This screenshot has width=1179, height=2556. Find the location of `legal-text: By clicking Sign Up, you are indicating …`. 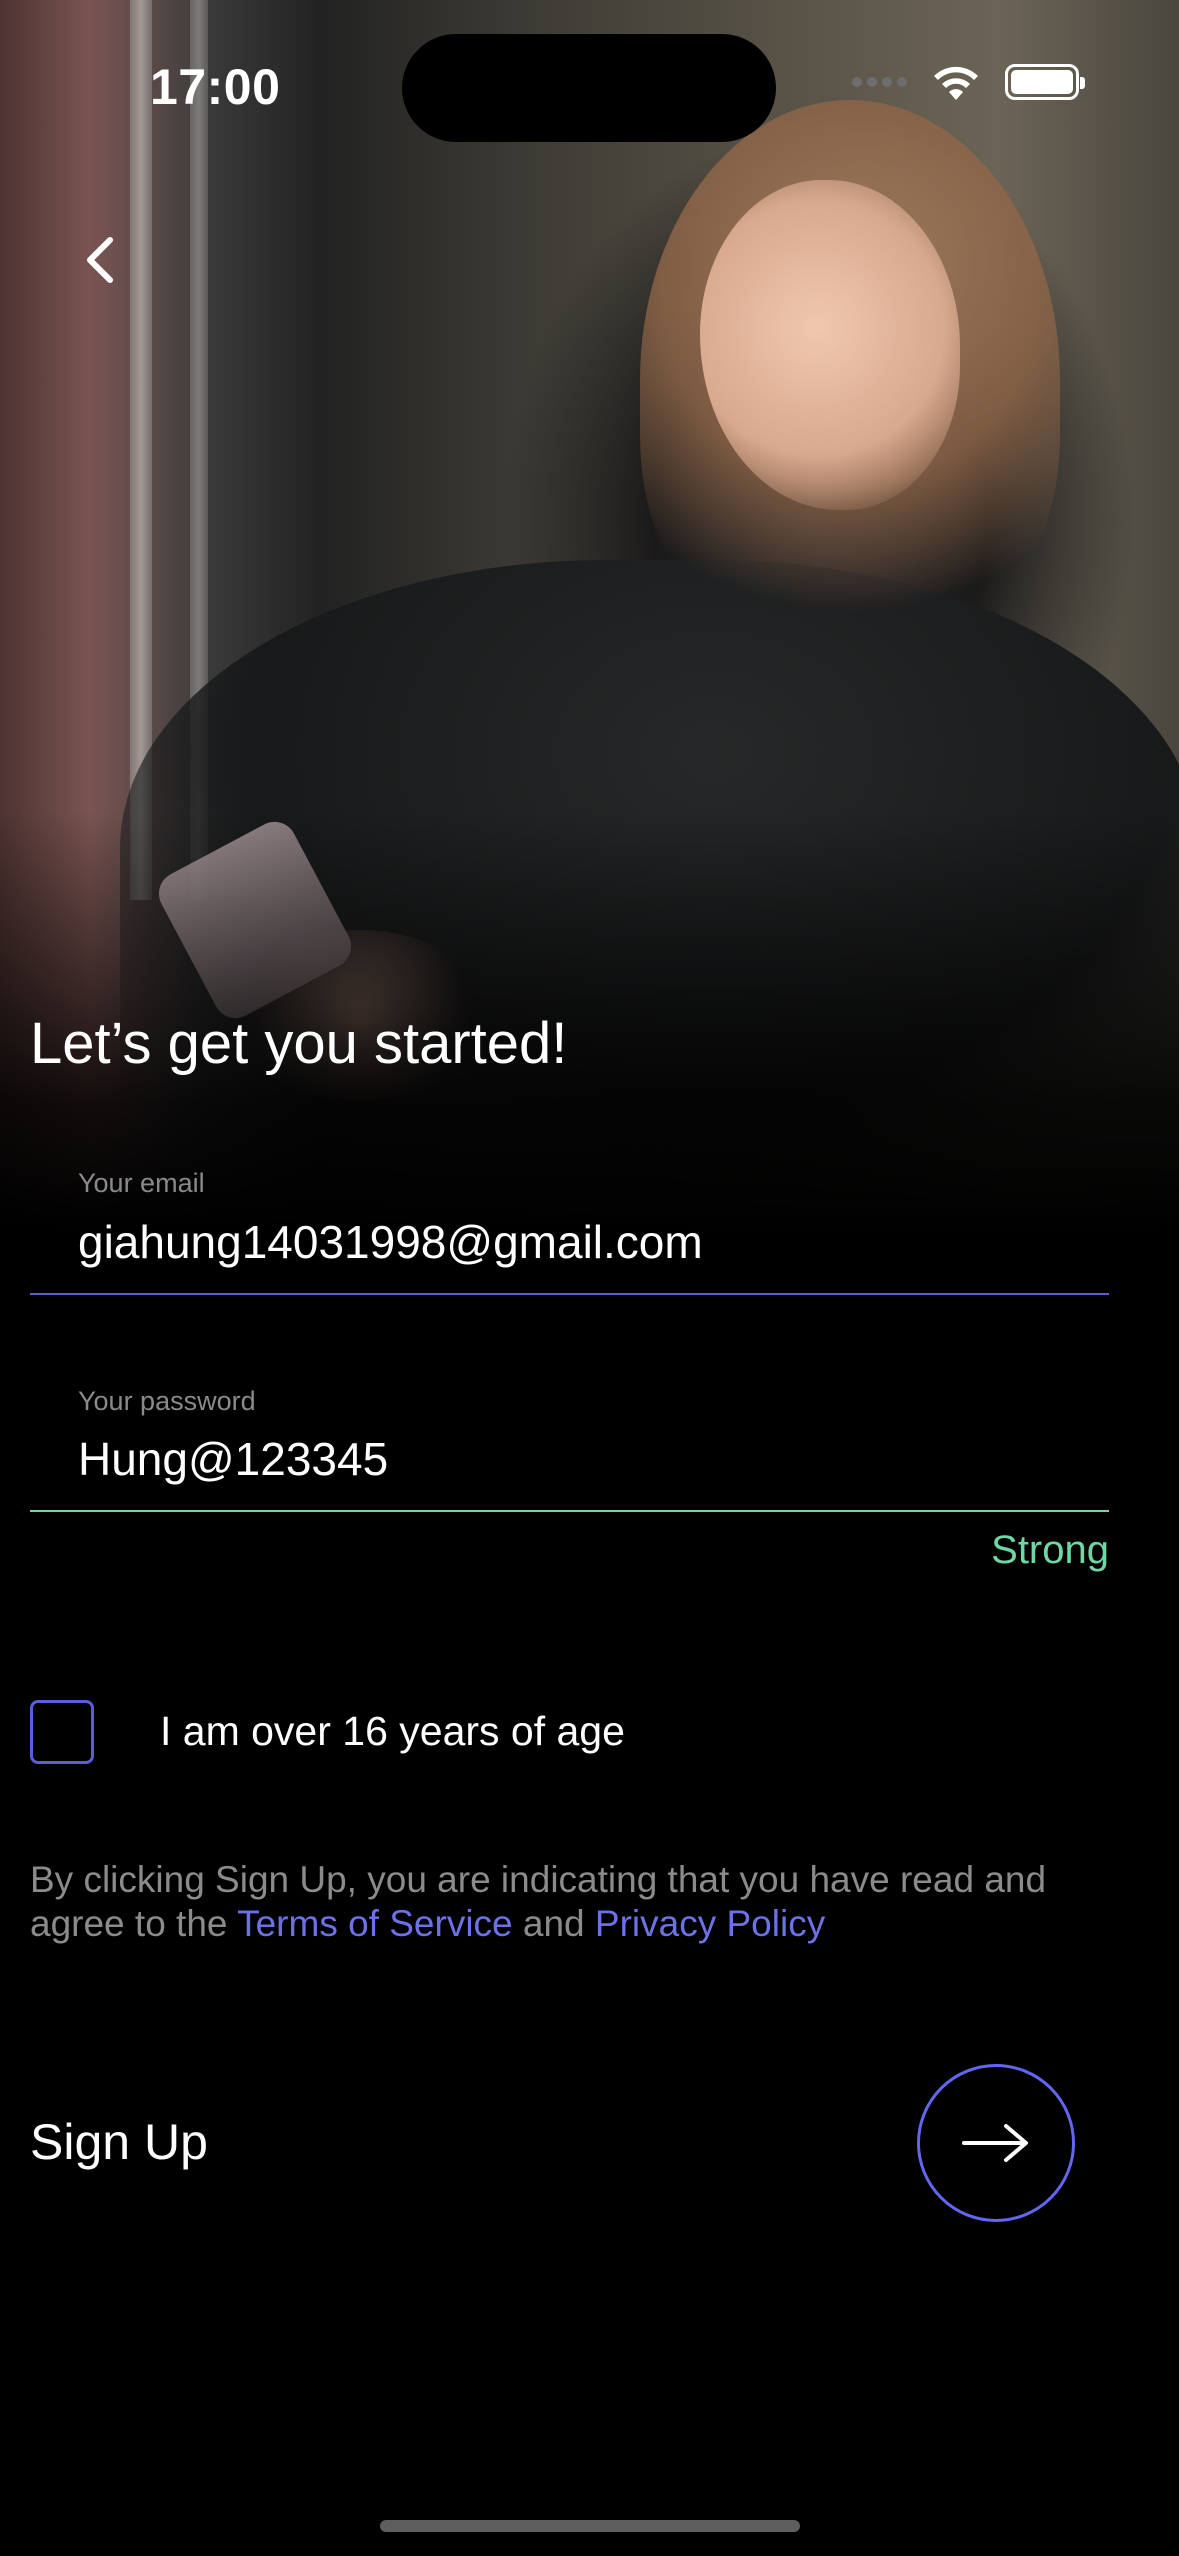

legal-text: By clicking Sign Up, you are indicating … is located at coordinates (590, 1902).